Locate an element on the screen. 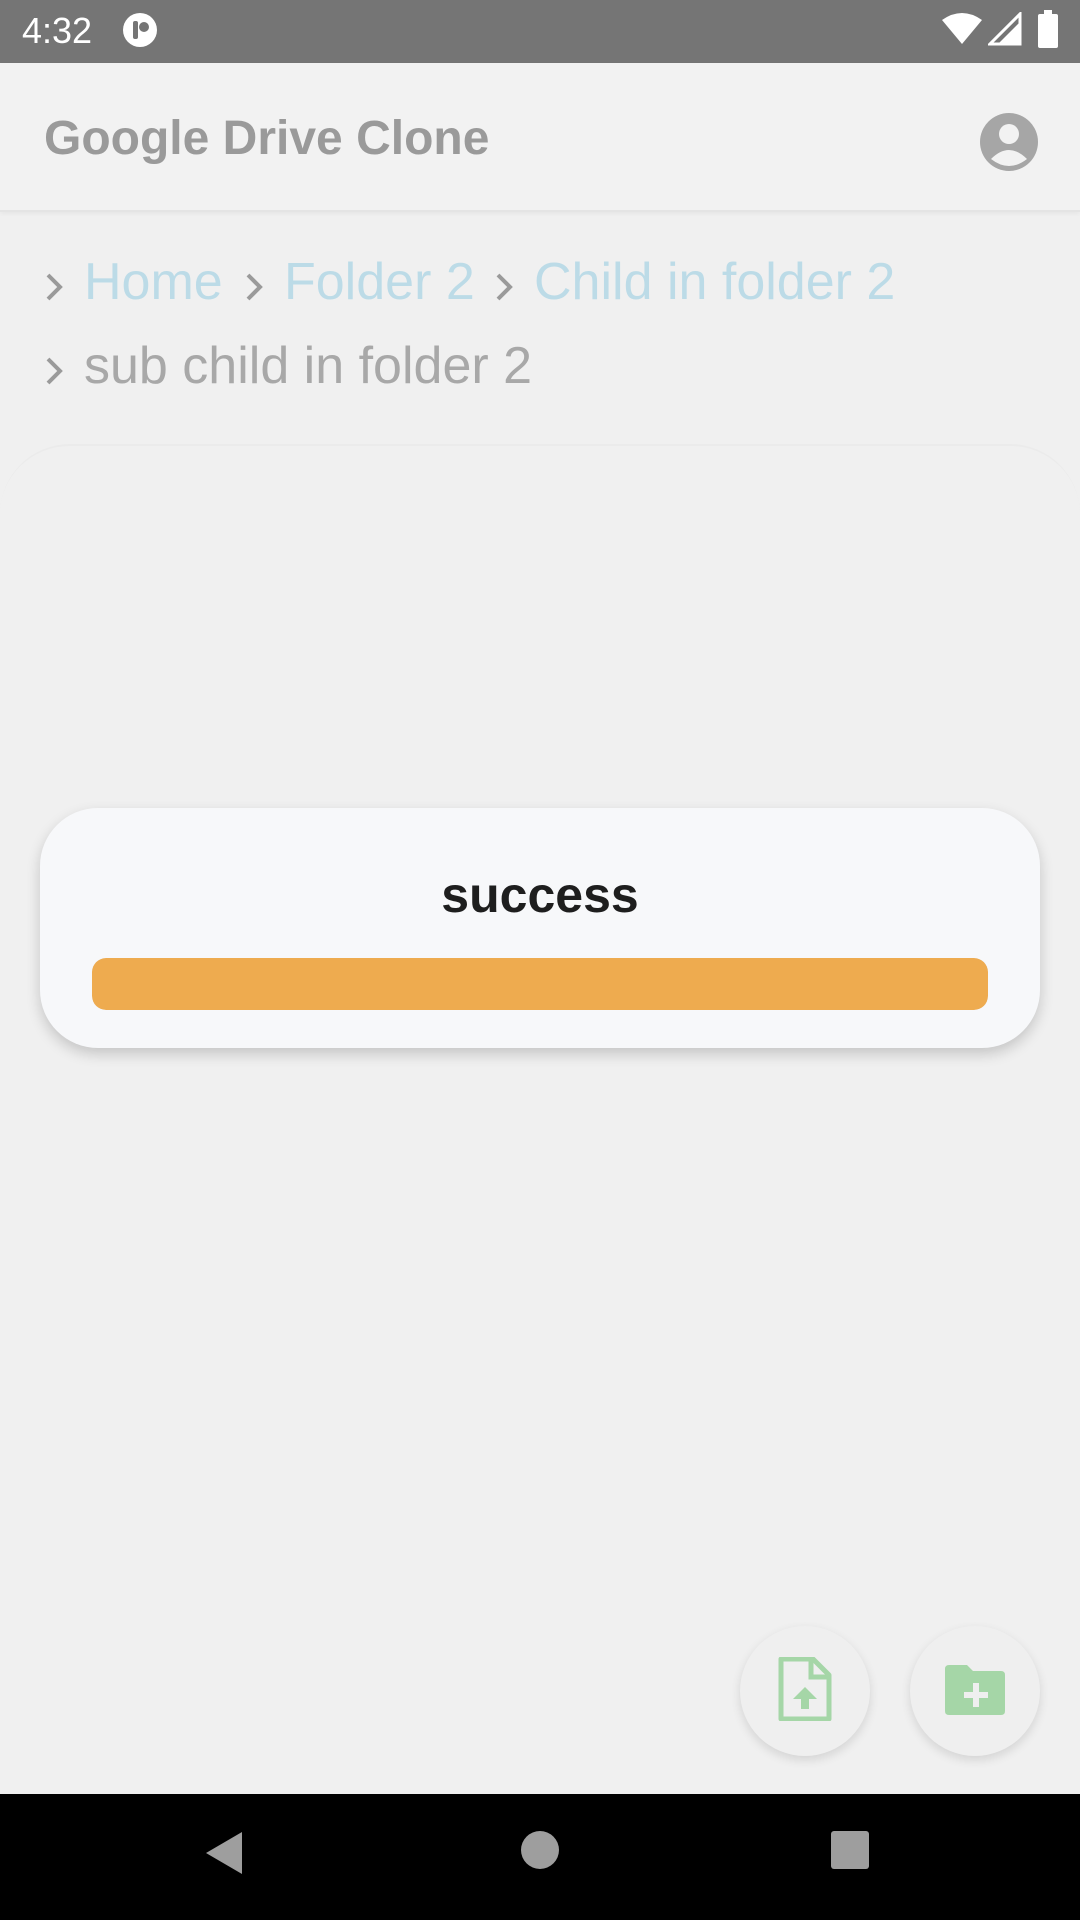 The image size is (1080, 1920). status-time: 4:32 is located at coordinates (57, 30).